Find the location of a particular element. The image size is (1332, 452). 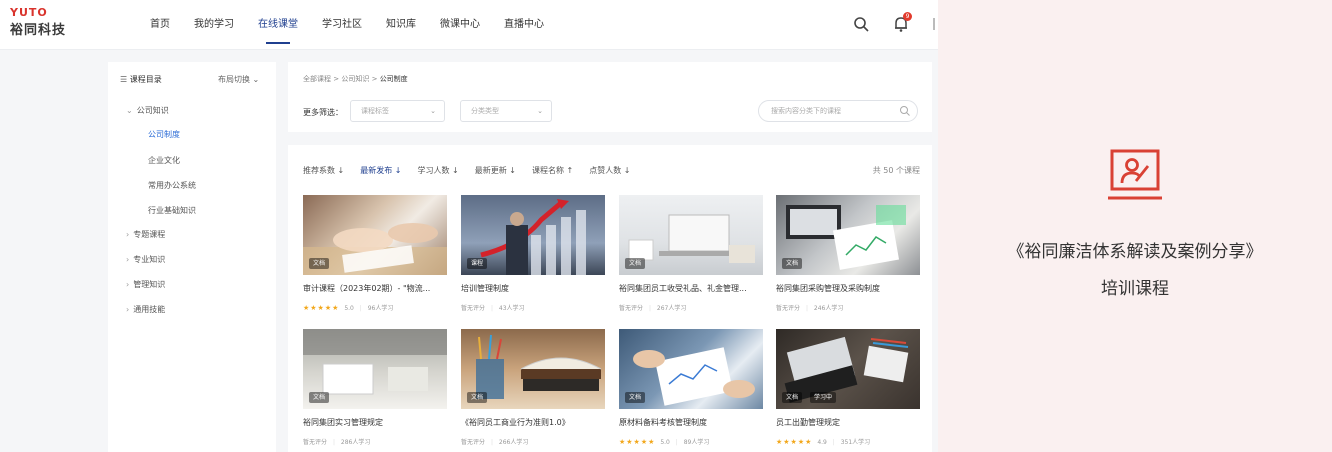

presentation-icon is located at coordinates (1135, 174).